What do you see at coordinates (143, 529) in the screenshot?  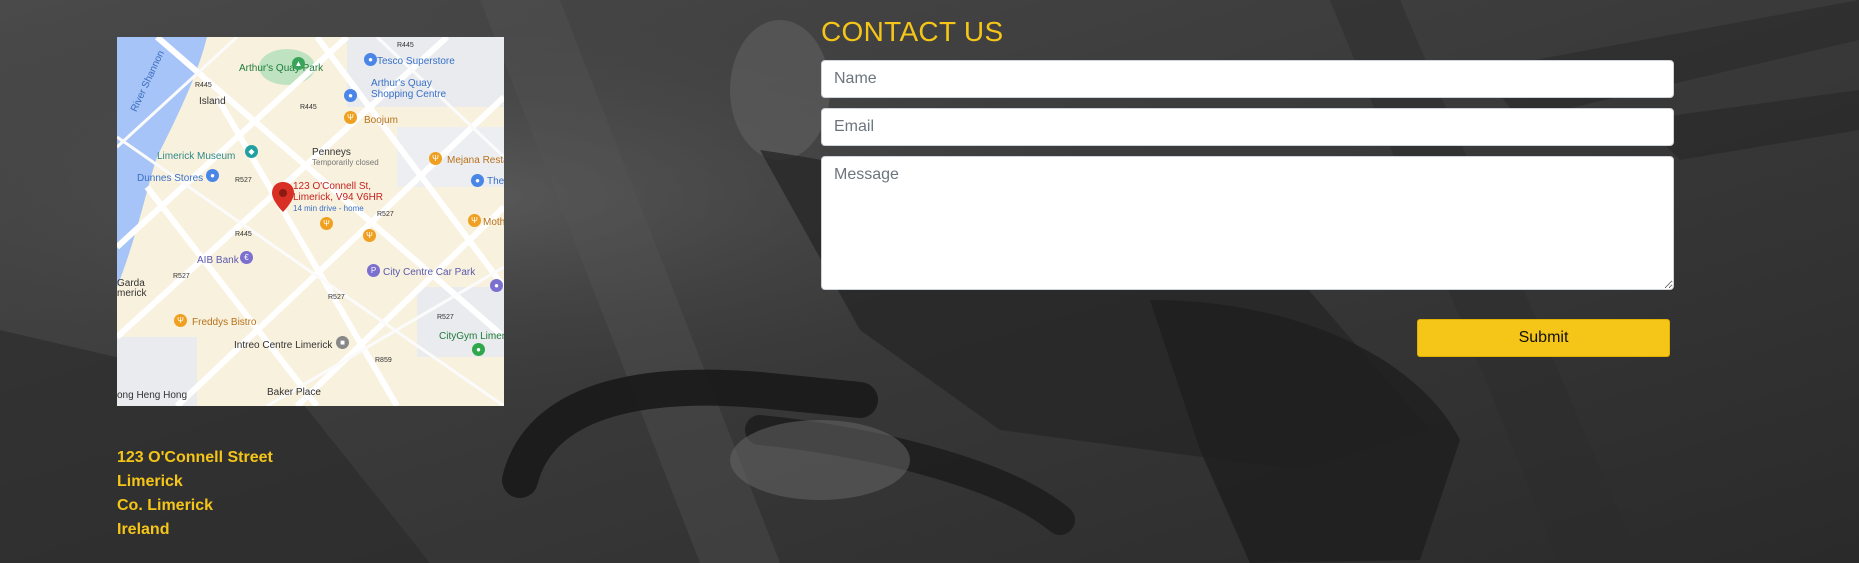 I see `address-line-country: Ireland` at bounding box center [143, 529].